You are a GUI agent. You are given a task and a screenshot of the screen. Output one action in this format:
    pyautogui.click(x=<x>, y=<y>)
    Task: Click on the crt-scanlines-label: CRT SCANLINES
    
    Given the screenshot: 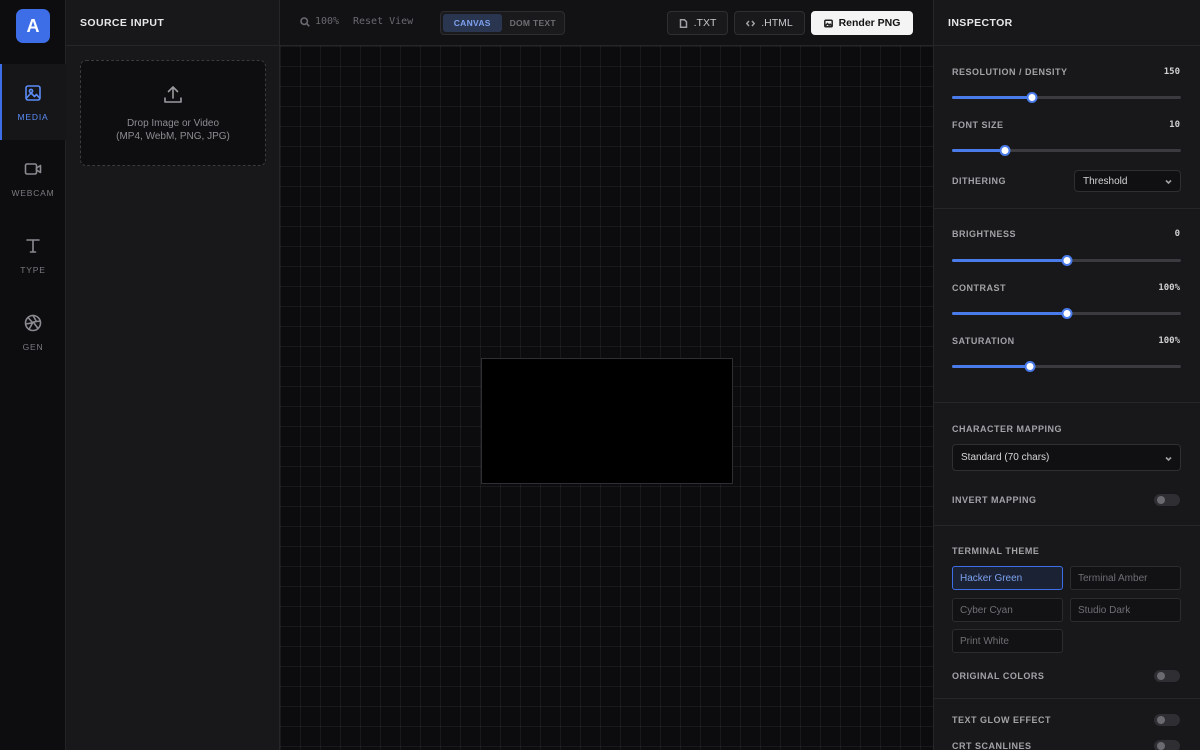 What is the action you would take?
    pyautogui.click(x=992, y=745)
    